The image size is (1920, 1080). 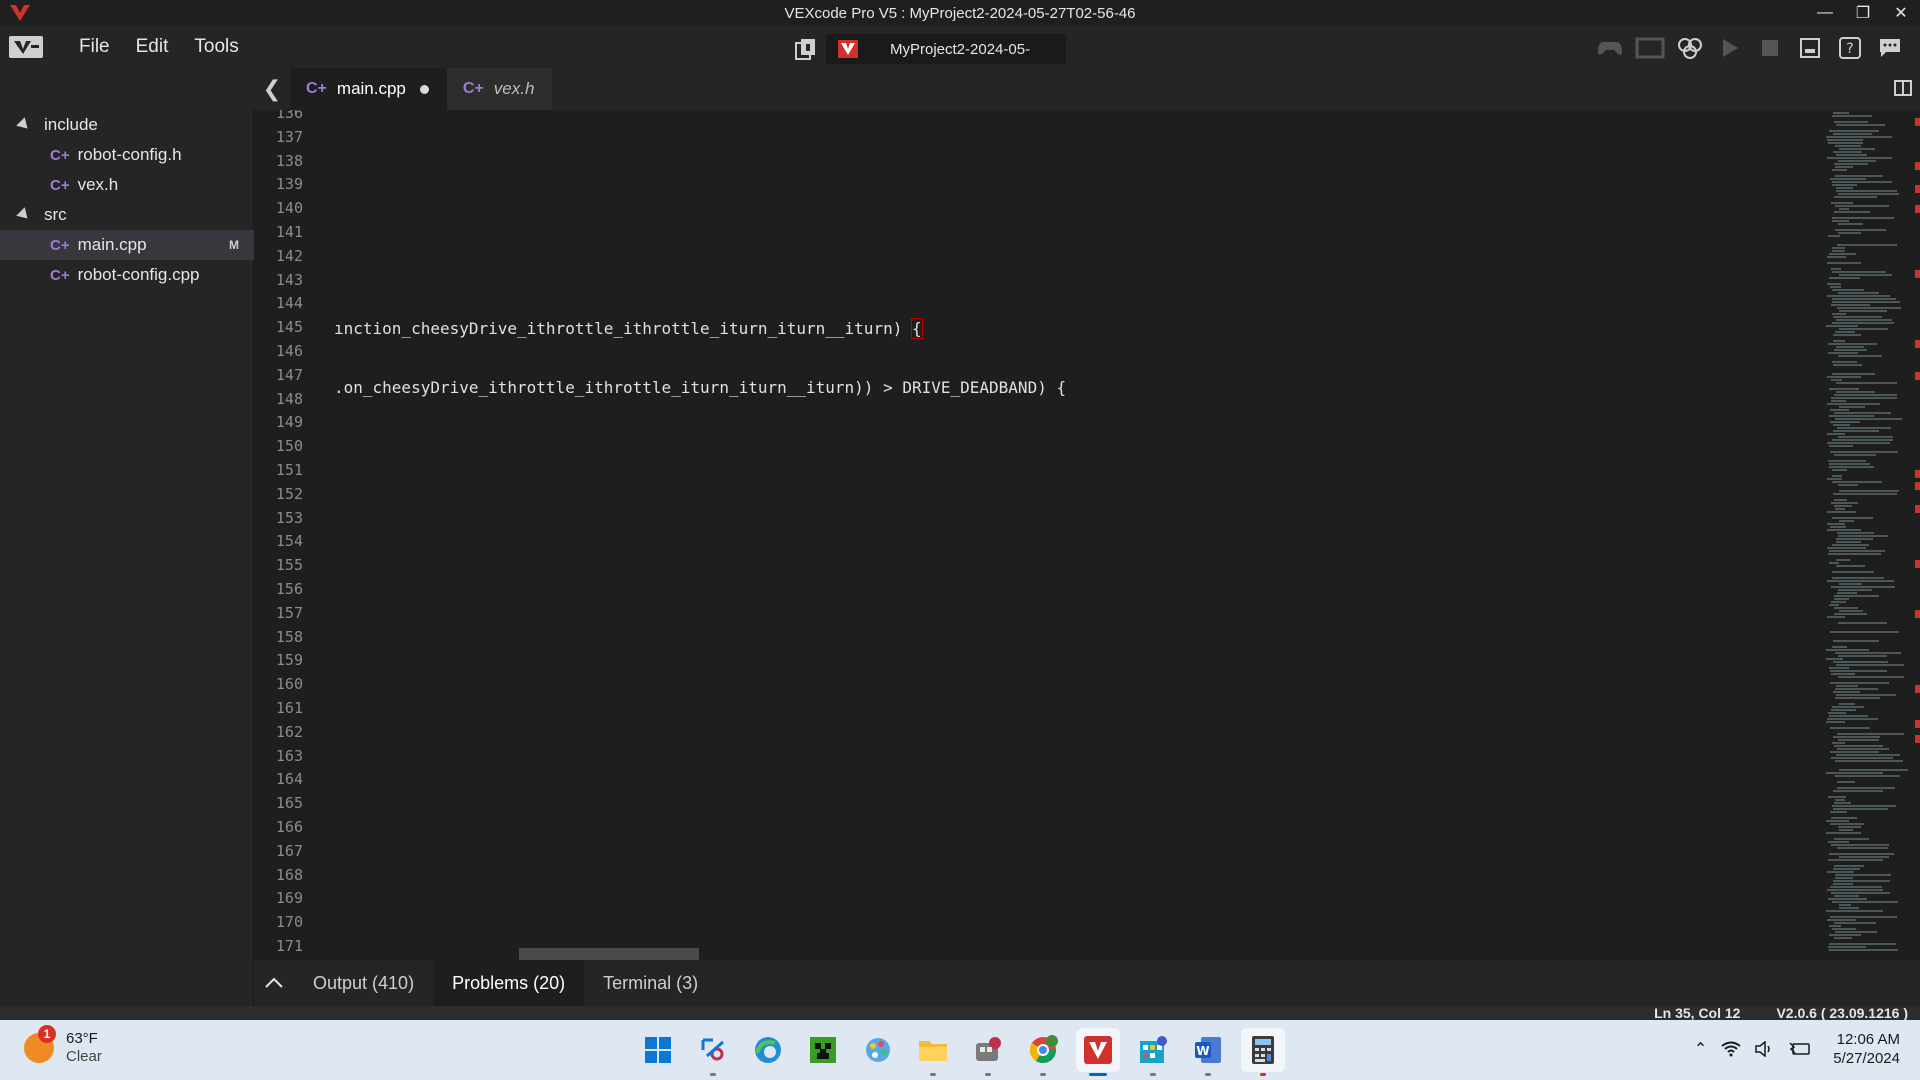 I want to click on help-icon: ?, so click(x=1850, y=48).